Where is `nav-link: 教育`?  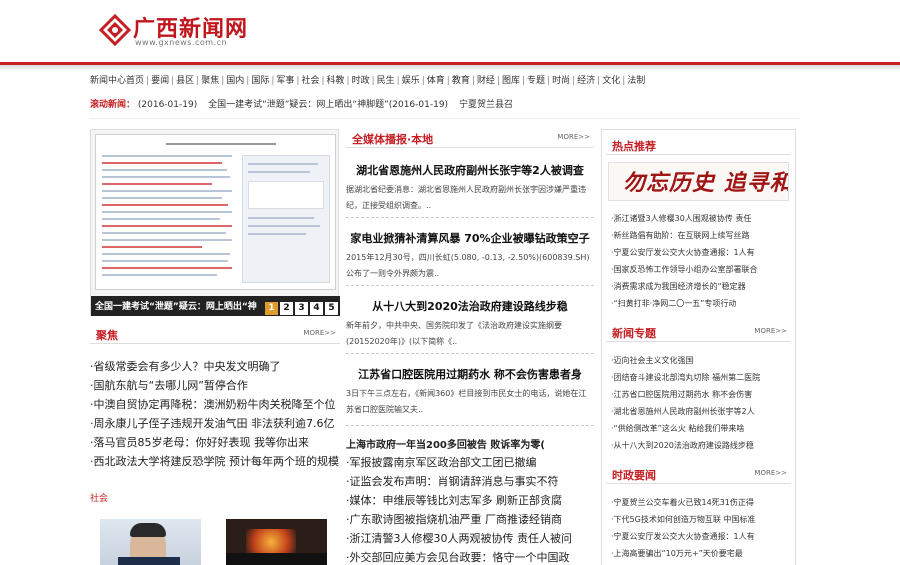 nav-link: 教育 is located at coordinates (461, 79).